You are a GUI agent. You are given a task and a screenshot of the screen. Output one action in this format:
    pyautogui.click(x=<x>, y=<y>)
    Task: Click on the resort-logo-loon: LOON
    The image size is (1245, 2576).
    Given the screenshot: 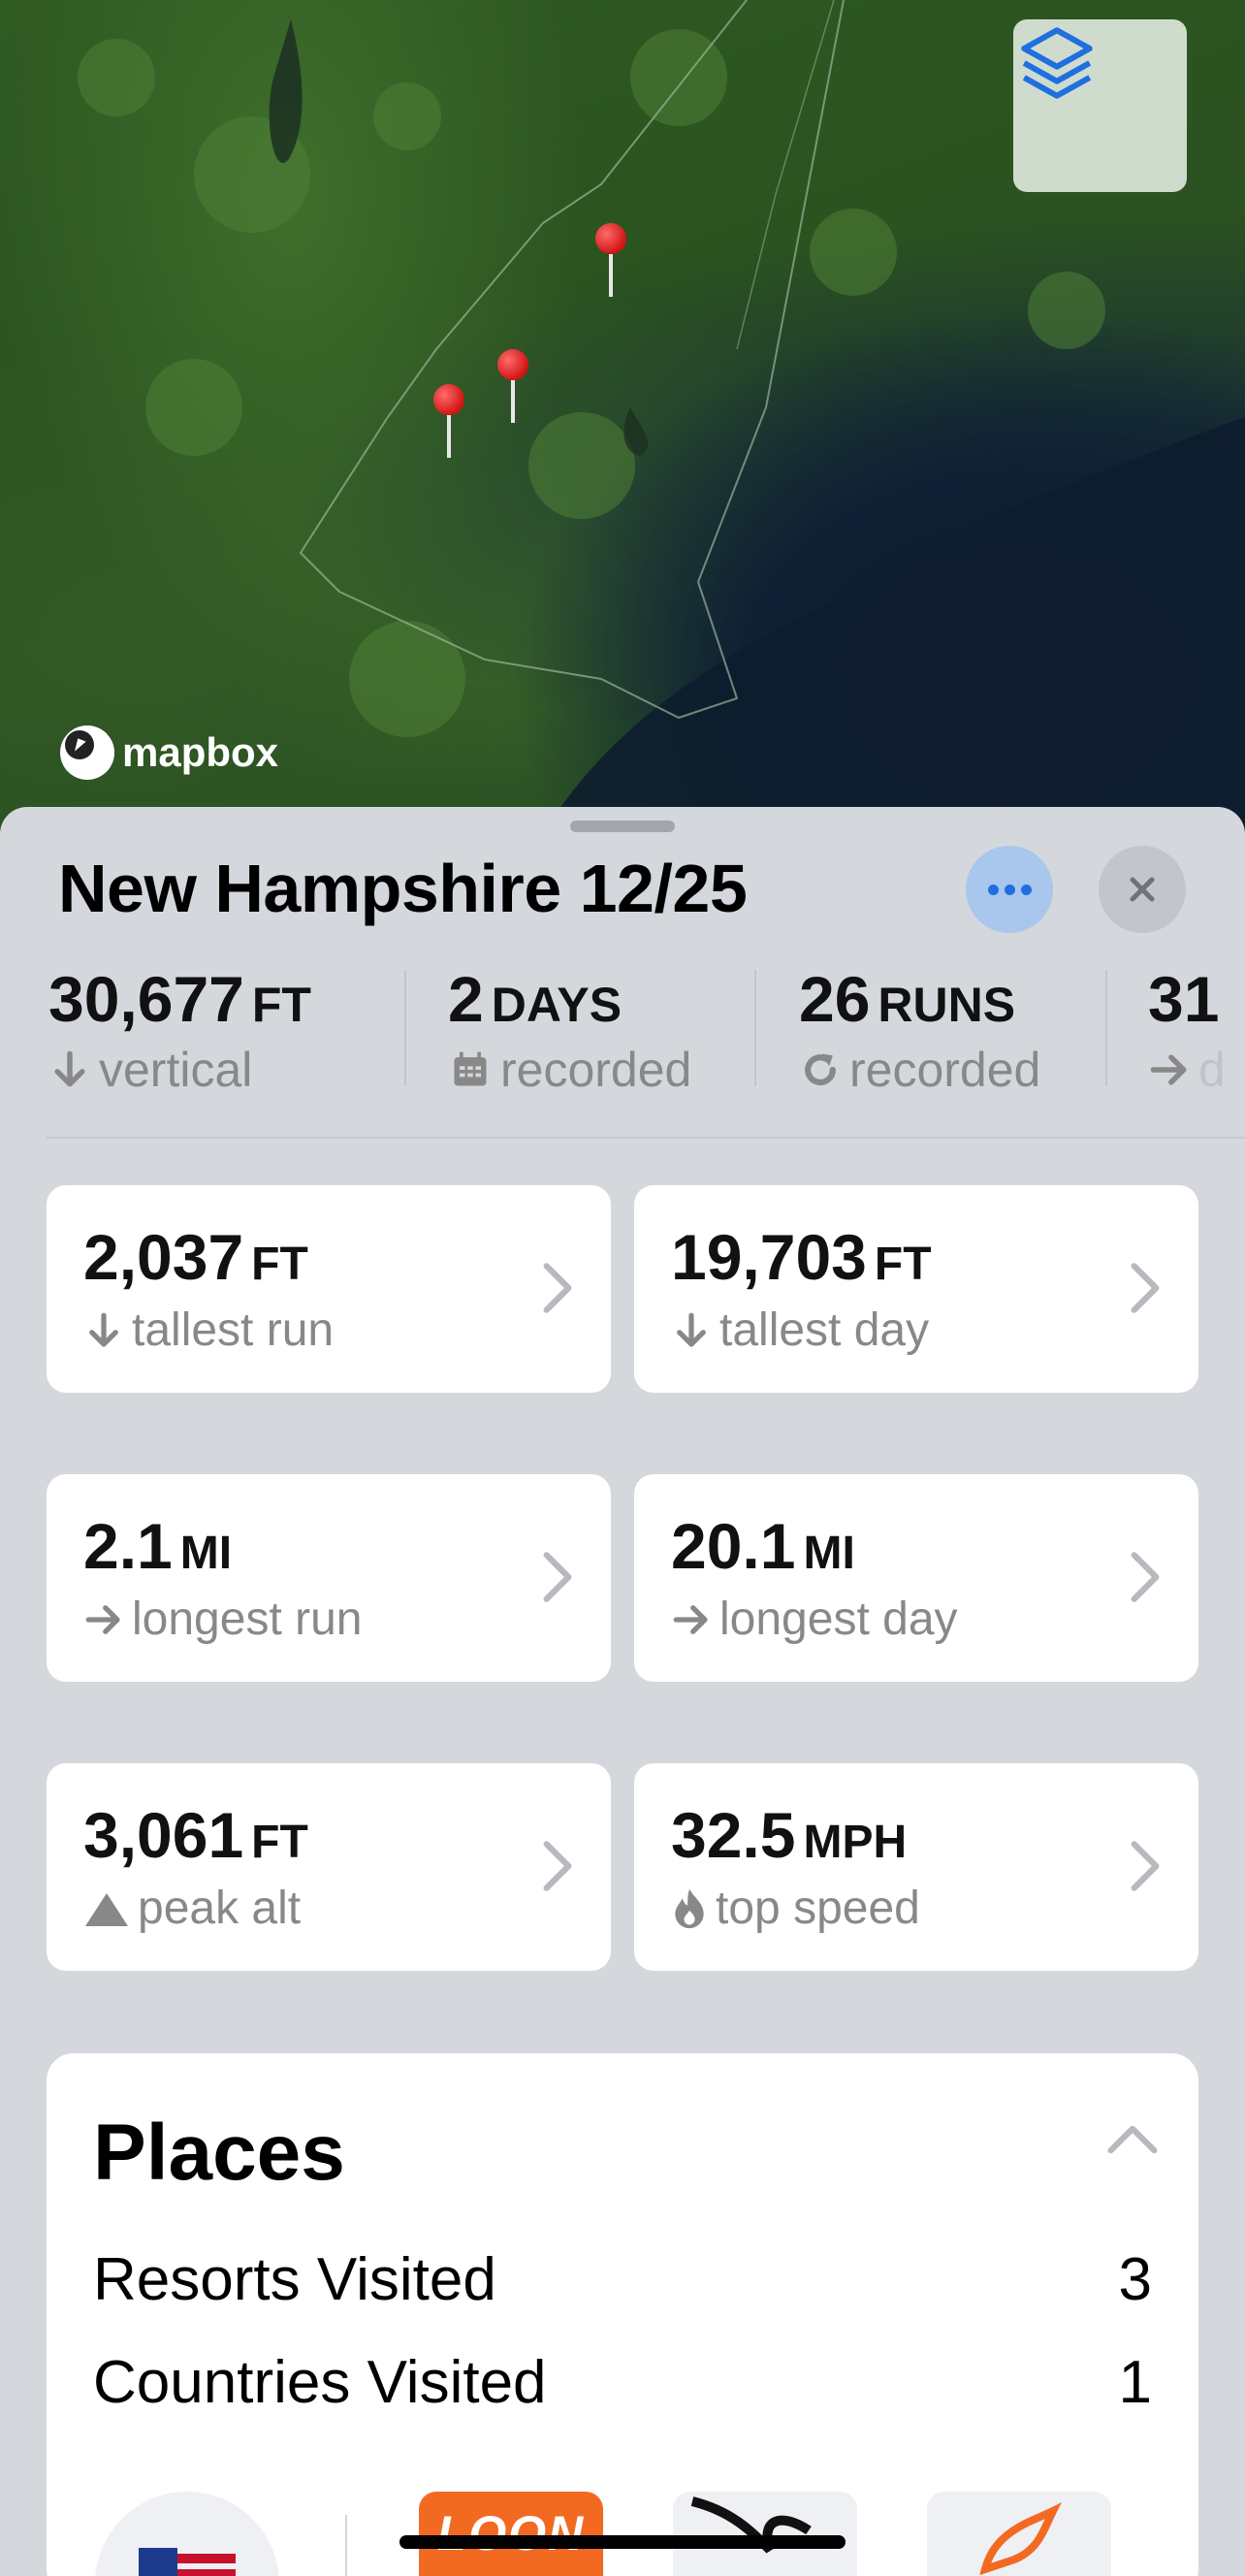 What is the action you would take?
    pyautogui.click(x=511, y=2534)
    